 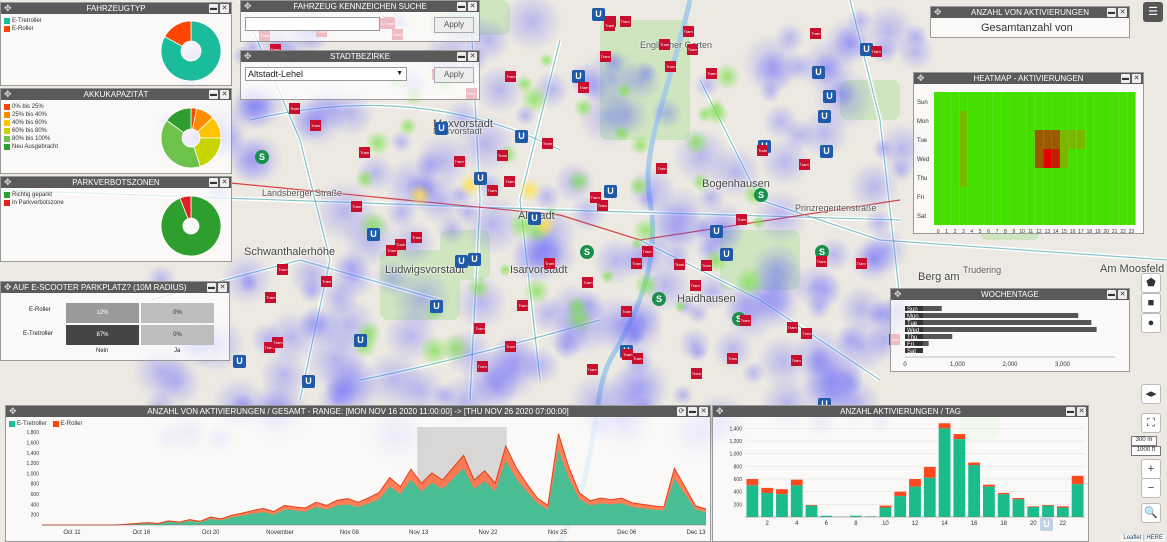 What do you see at coordinates (326, 74) in the screenshot?
I see `district-select: Altstadt-Lehel ▼` at bounding box center [326, 74].